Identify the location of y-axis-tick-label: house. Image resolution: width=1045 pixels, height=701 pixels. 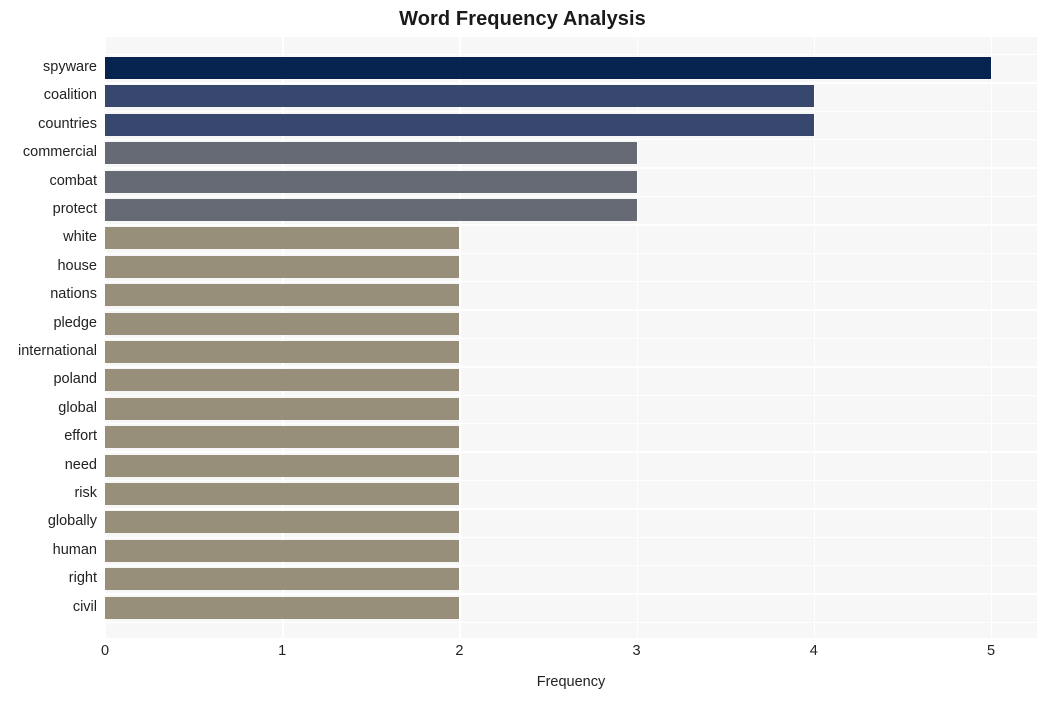
(77, 265).